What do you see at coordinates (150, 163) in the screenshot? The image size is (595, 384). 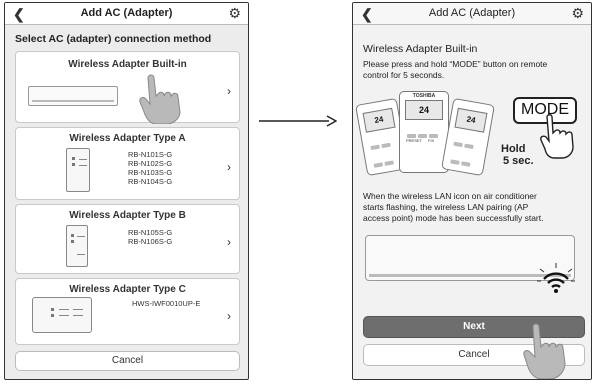 I see `model-name: RB-N102S-G` at bounding box center [150, 163].